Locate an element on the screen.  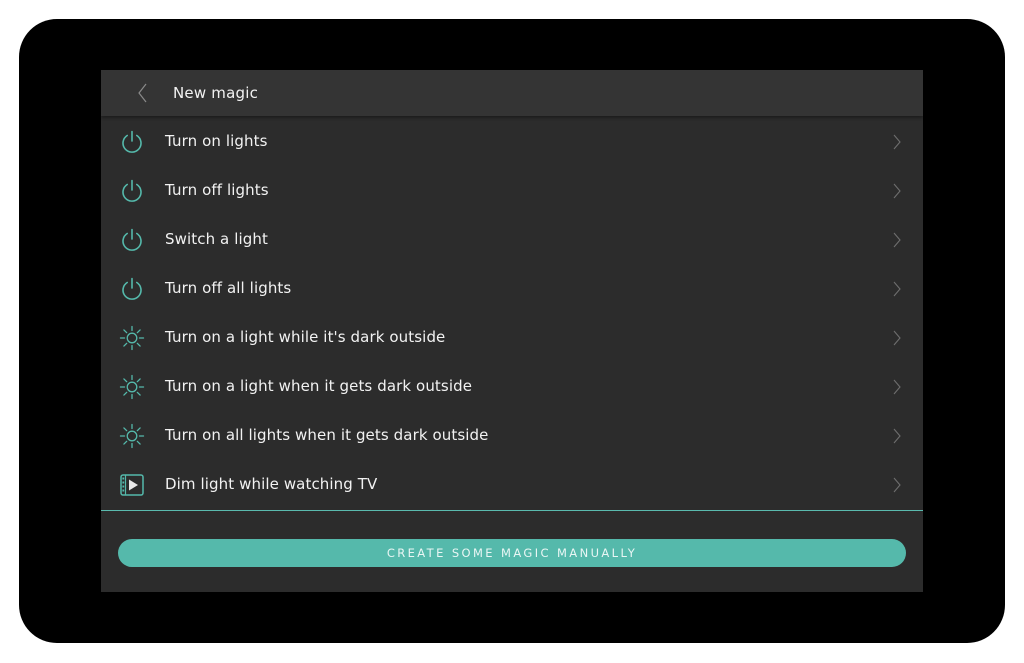
create-magic-manually-button: CREATE SOME MAGIC MANUALLY is located at coordinates (512, 553).